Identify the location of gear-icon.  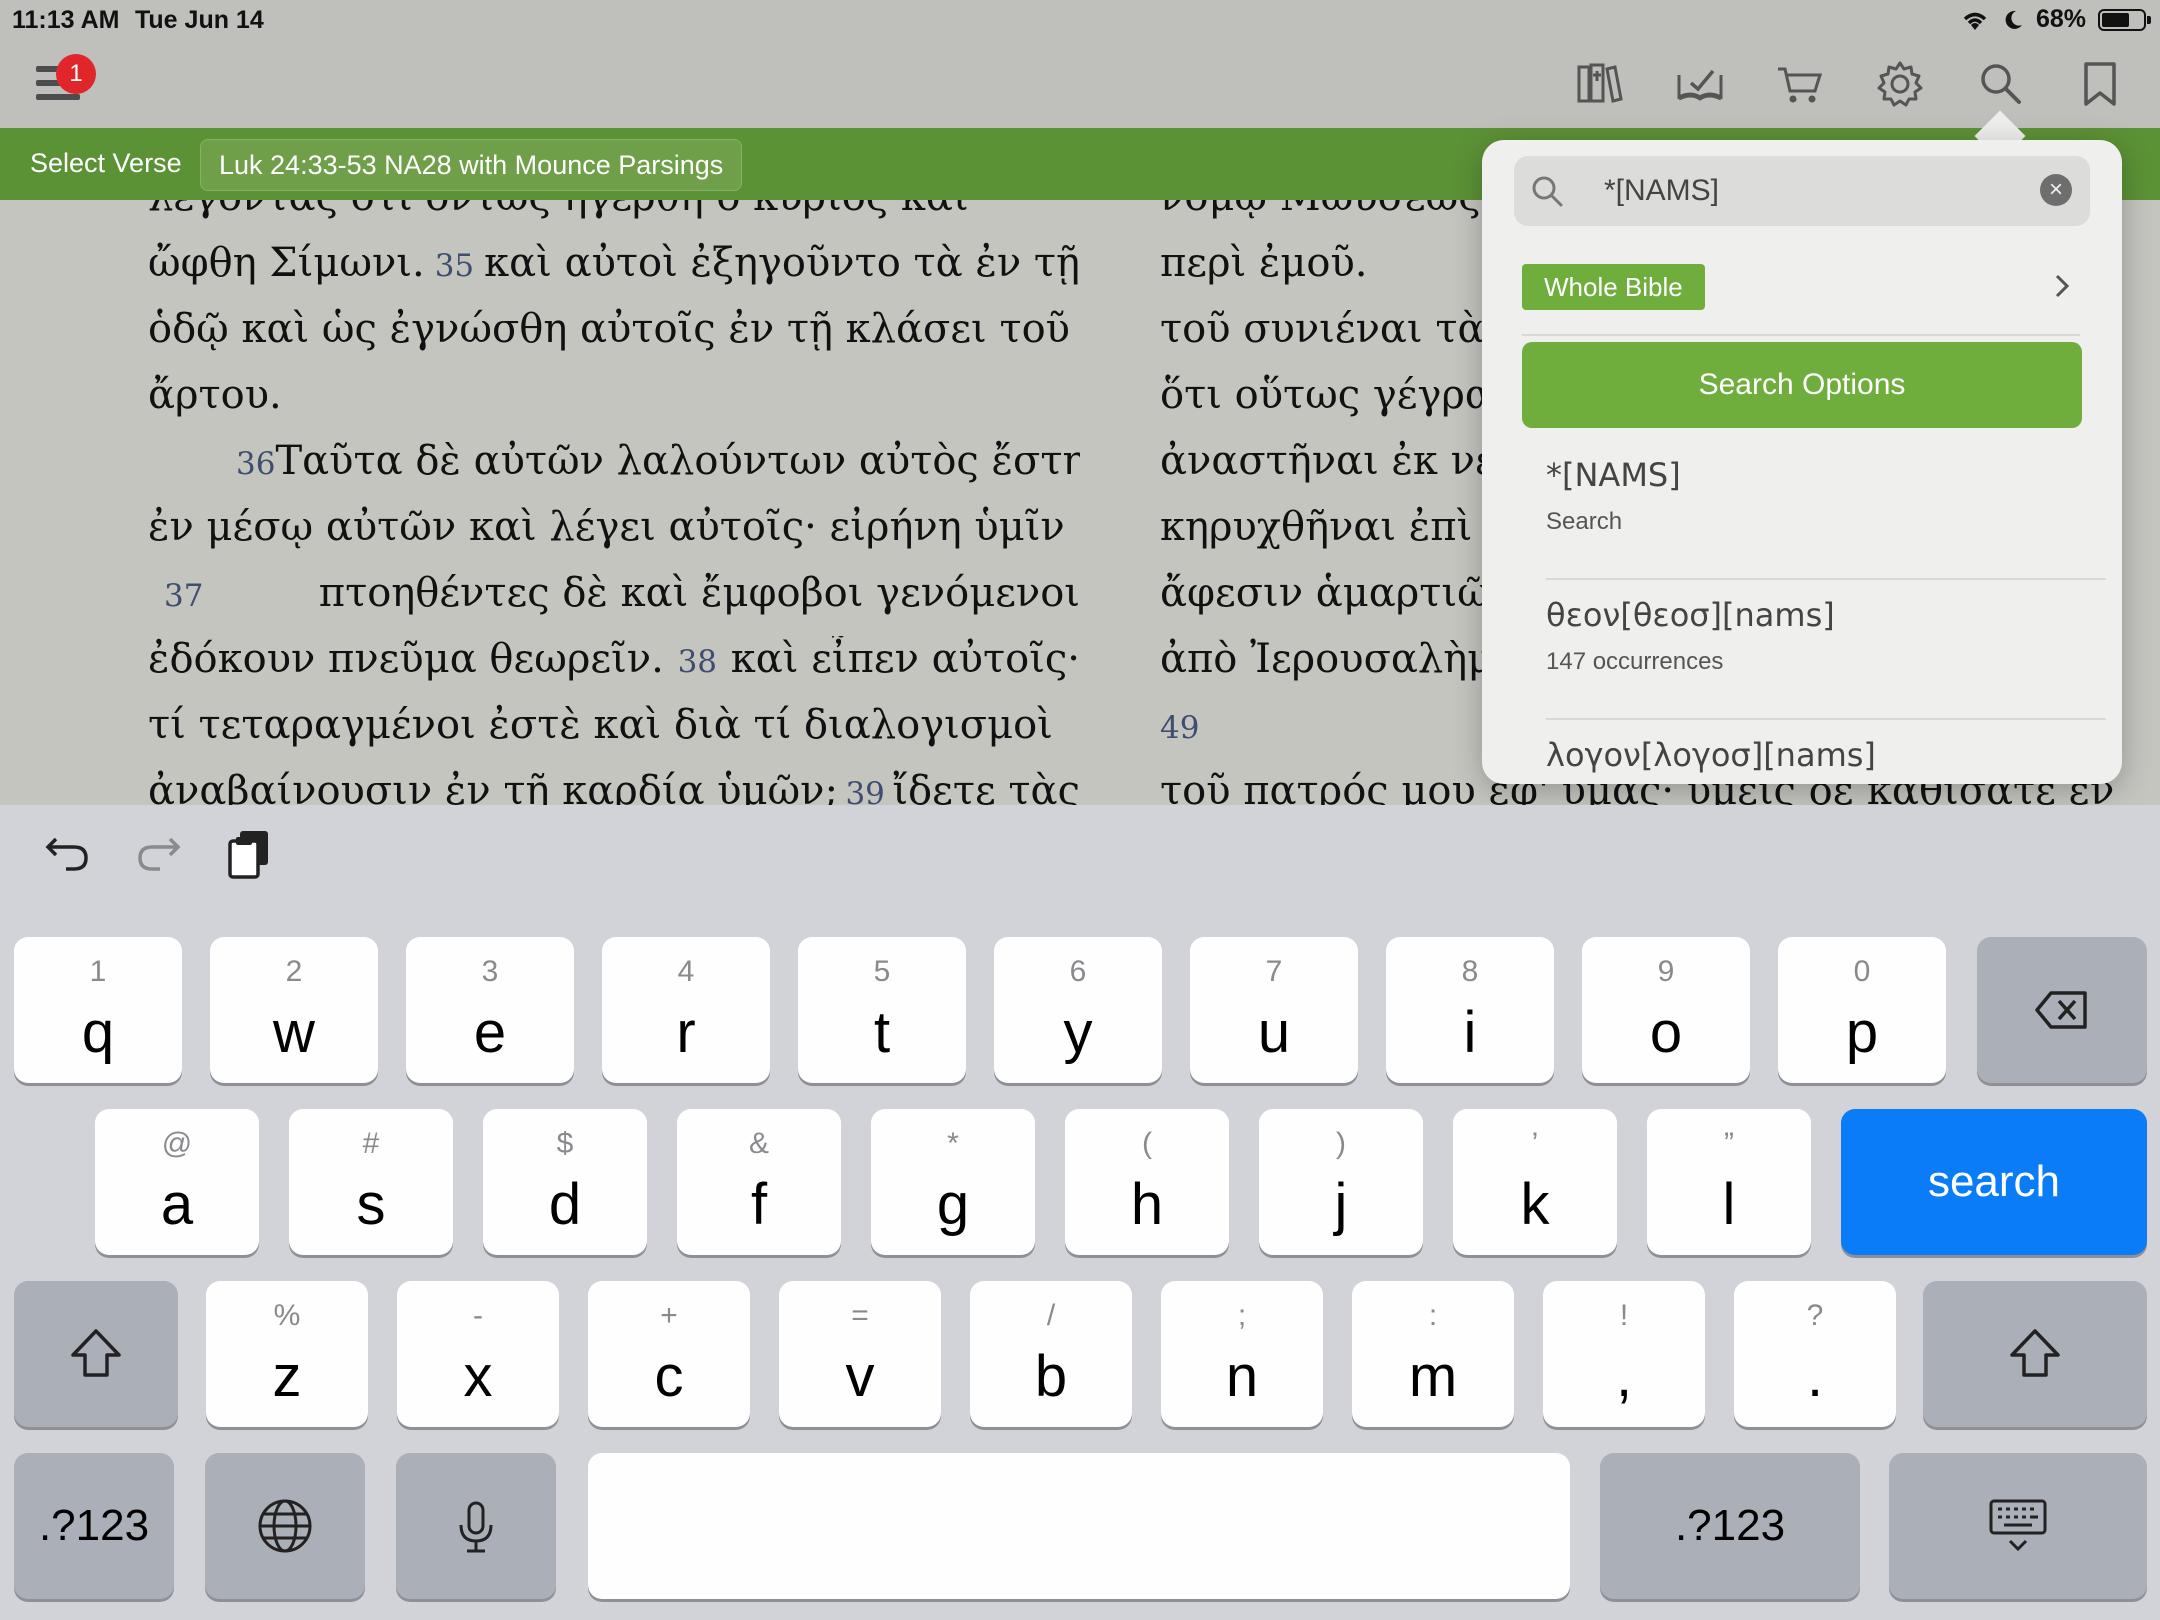
(1900, 84).